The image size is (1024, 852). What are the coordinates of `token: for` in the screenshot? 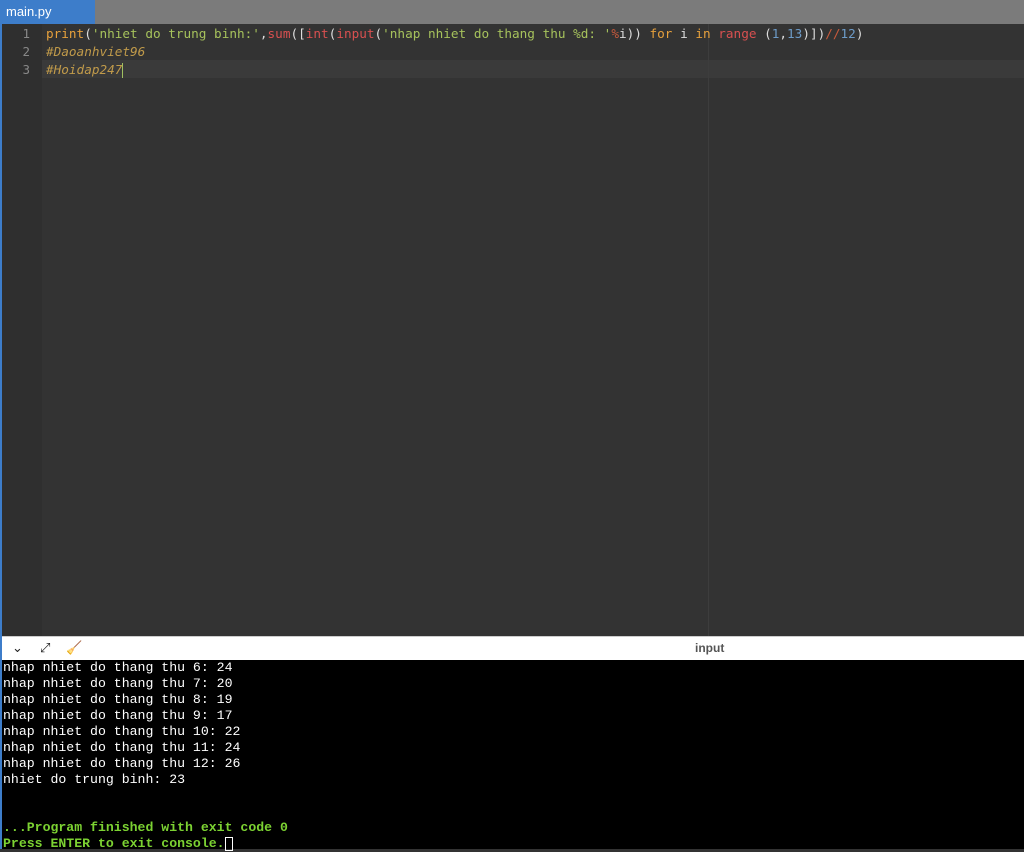 It's located at (661, 33).